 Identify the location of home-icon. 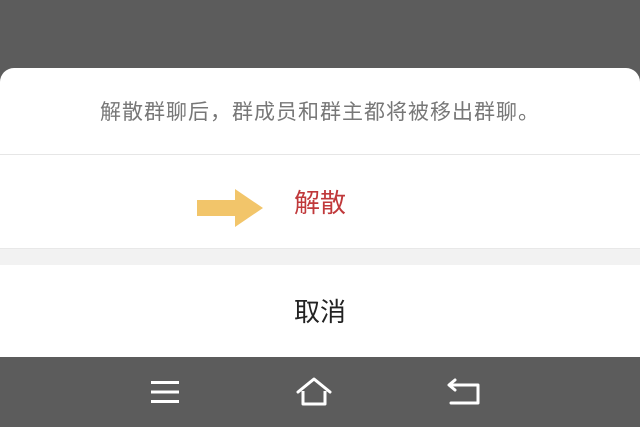
(314, 391).